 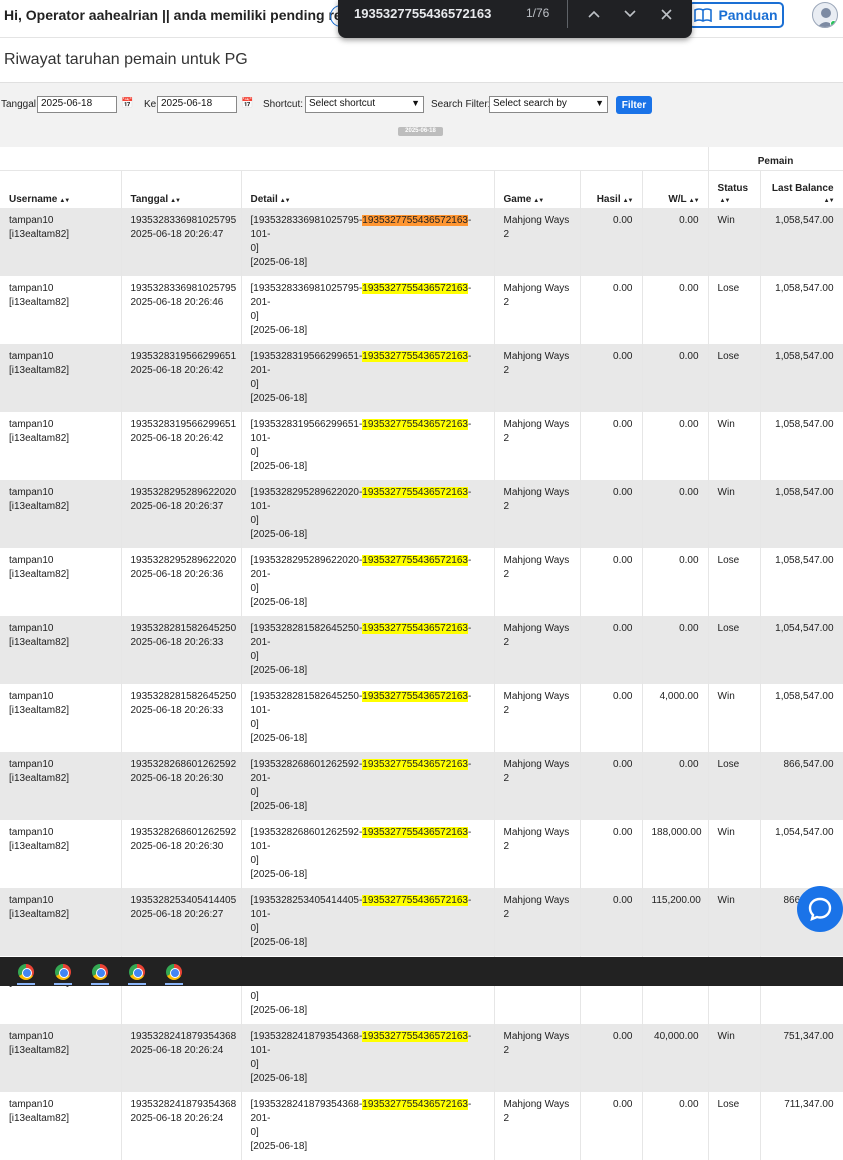 What do you see at coordinates (61, 189) in the screenshot?
I see `column-header-username: Username ▲▼` at bounding box center [61, 189].